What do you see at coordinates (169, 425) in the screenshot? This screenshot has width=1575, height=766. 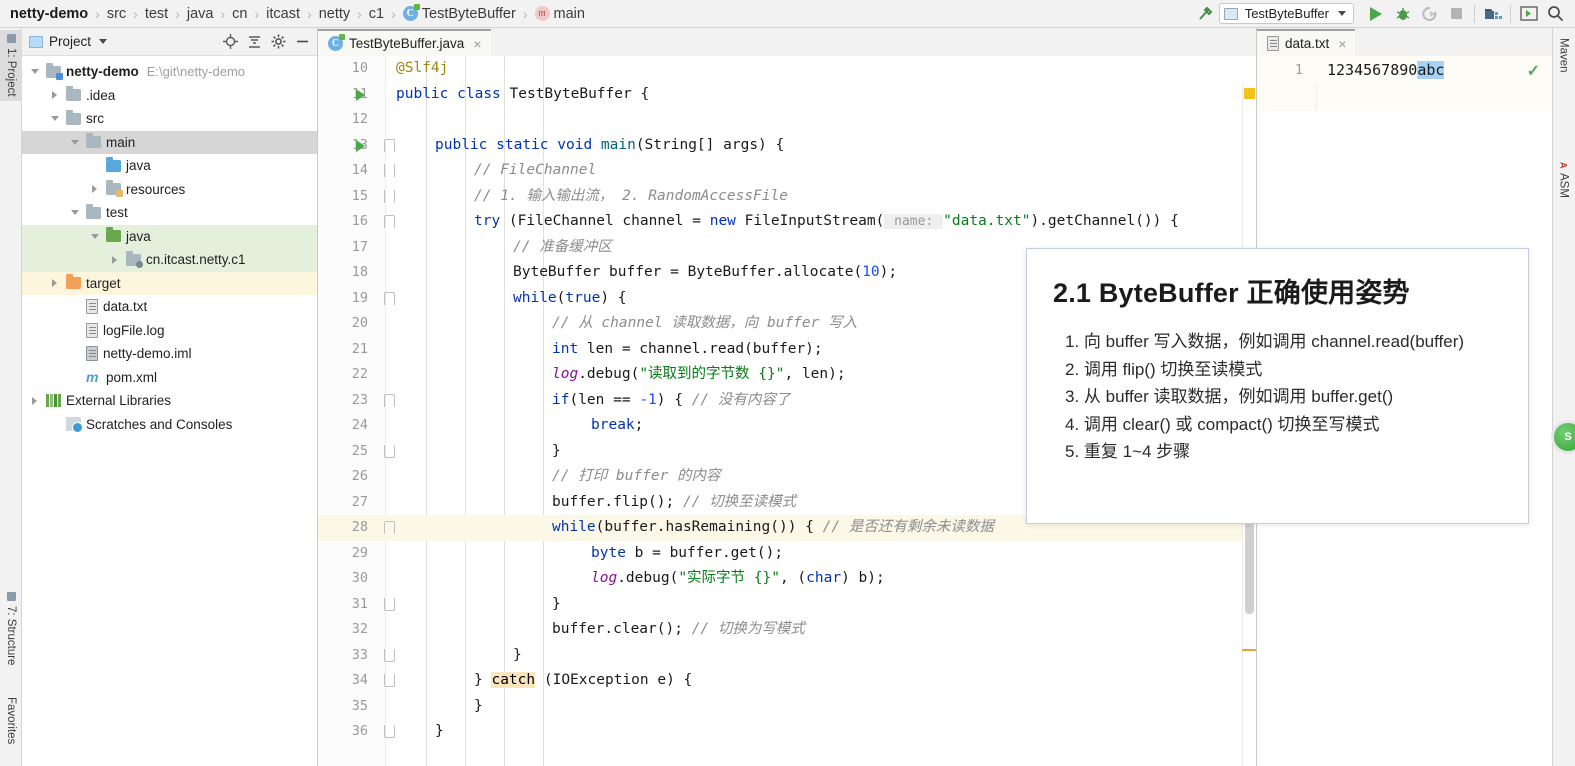 I see `tree-item-scratches-and-consoles: Scratches and Consoles` at bounding box center [169, 425].